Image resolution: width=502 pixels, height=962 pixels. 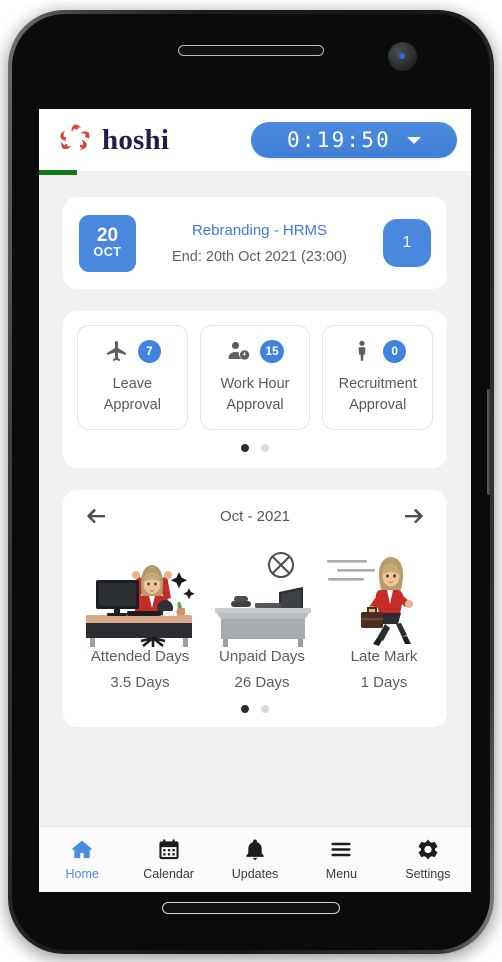 I want to click on nav-item-settings: Settings, so click(x=428, y=859).